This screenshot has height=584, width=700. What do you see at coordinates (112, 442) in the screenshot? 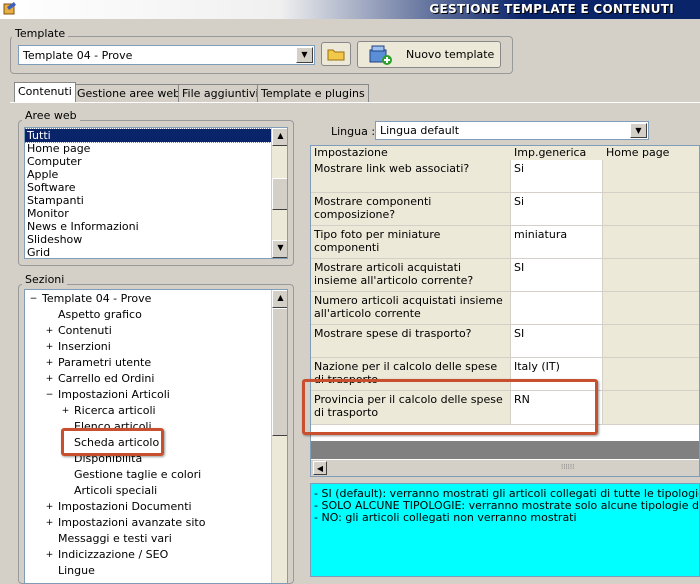
I see `highlight-scheda-articolo` at bounding box center [112, 442].